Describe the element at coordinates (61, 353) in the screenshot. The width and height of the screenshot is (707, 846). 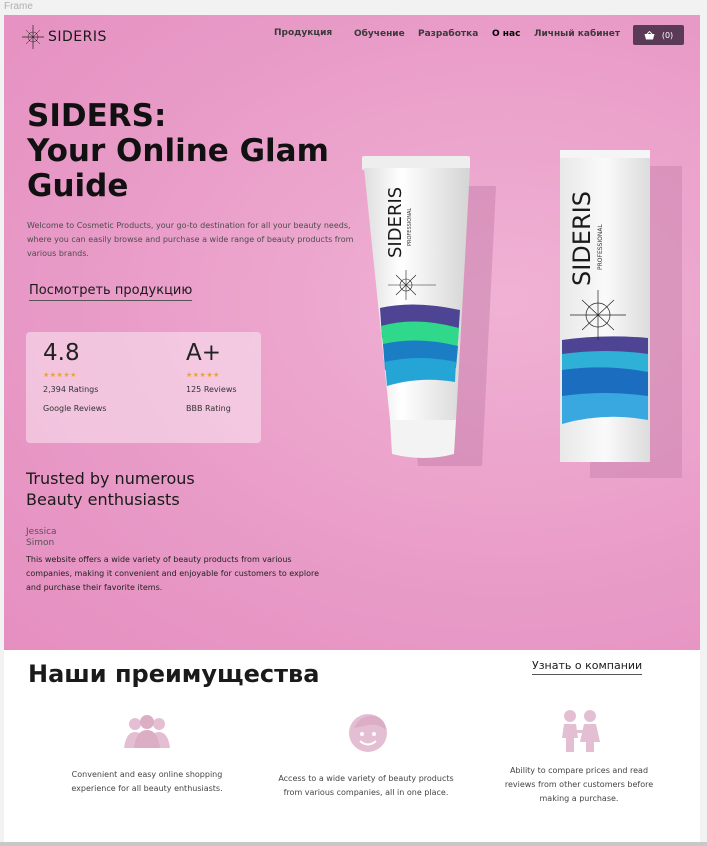
I see `google-score: 4.8` at that location.